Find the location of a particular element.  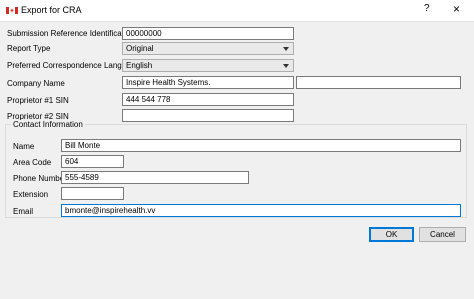

language-value: English is located at coordinates (139, 65).